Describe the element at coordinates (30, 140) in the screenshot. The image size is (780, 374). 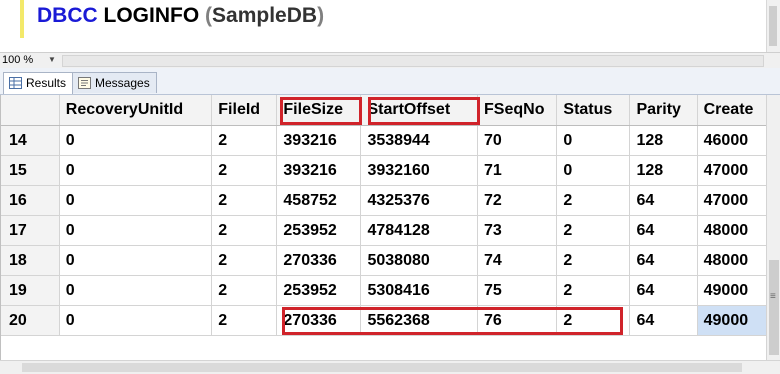
I see `row-number: 14` at that location.